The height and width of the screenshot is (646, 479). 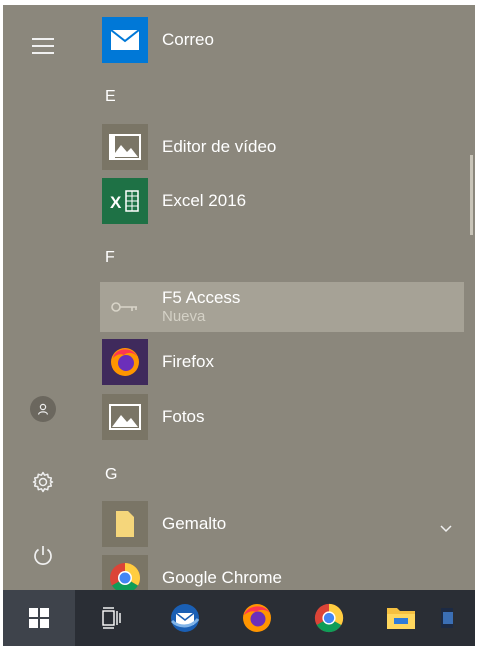 I want to click on gear-icon, so click(x=43, y=482).